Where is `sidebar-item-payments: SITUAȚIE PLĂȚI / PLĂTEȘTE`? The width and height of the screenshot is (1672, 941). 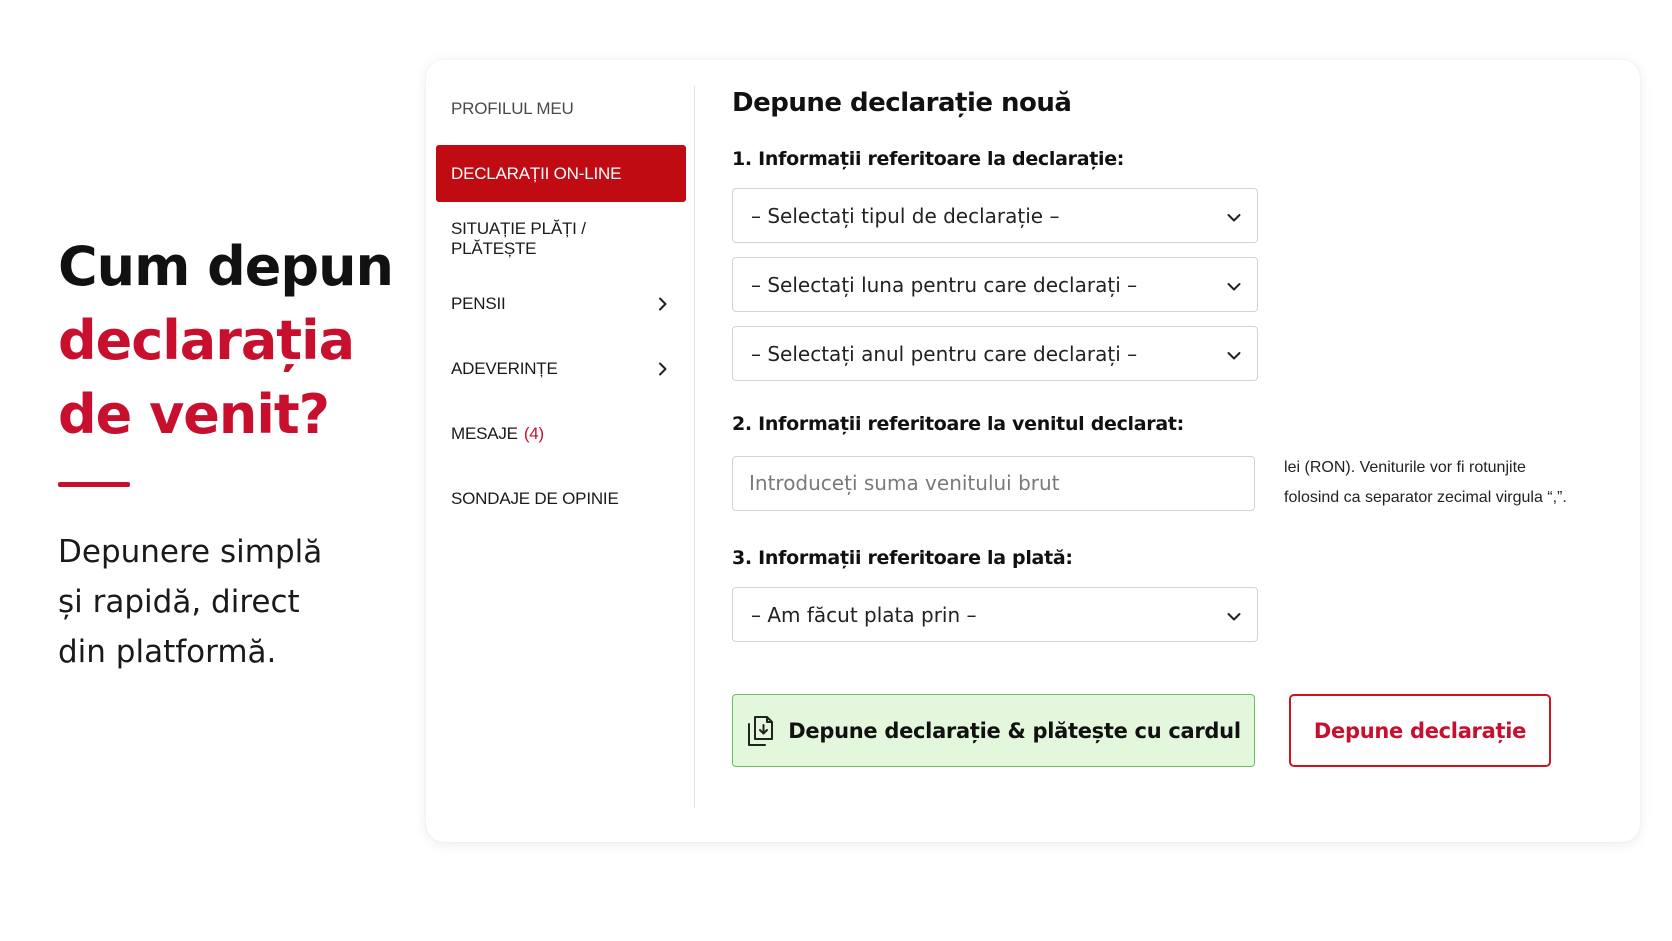
sidebar-item-payments: SITUAȚIE PLĂȚI / PLĂTEȘTE is located at coordinates (561, 238).